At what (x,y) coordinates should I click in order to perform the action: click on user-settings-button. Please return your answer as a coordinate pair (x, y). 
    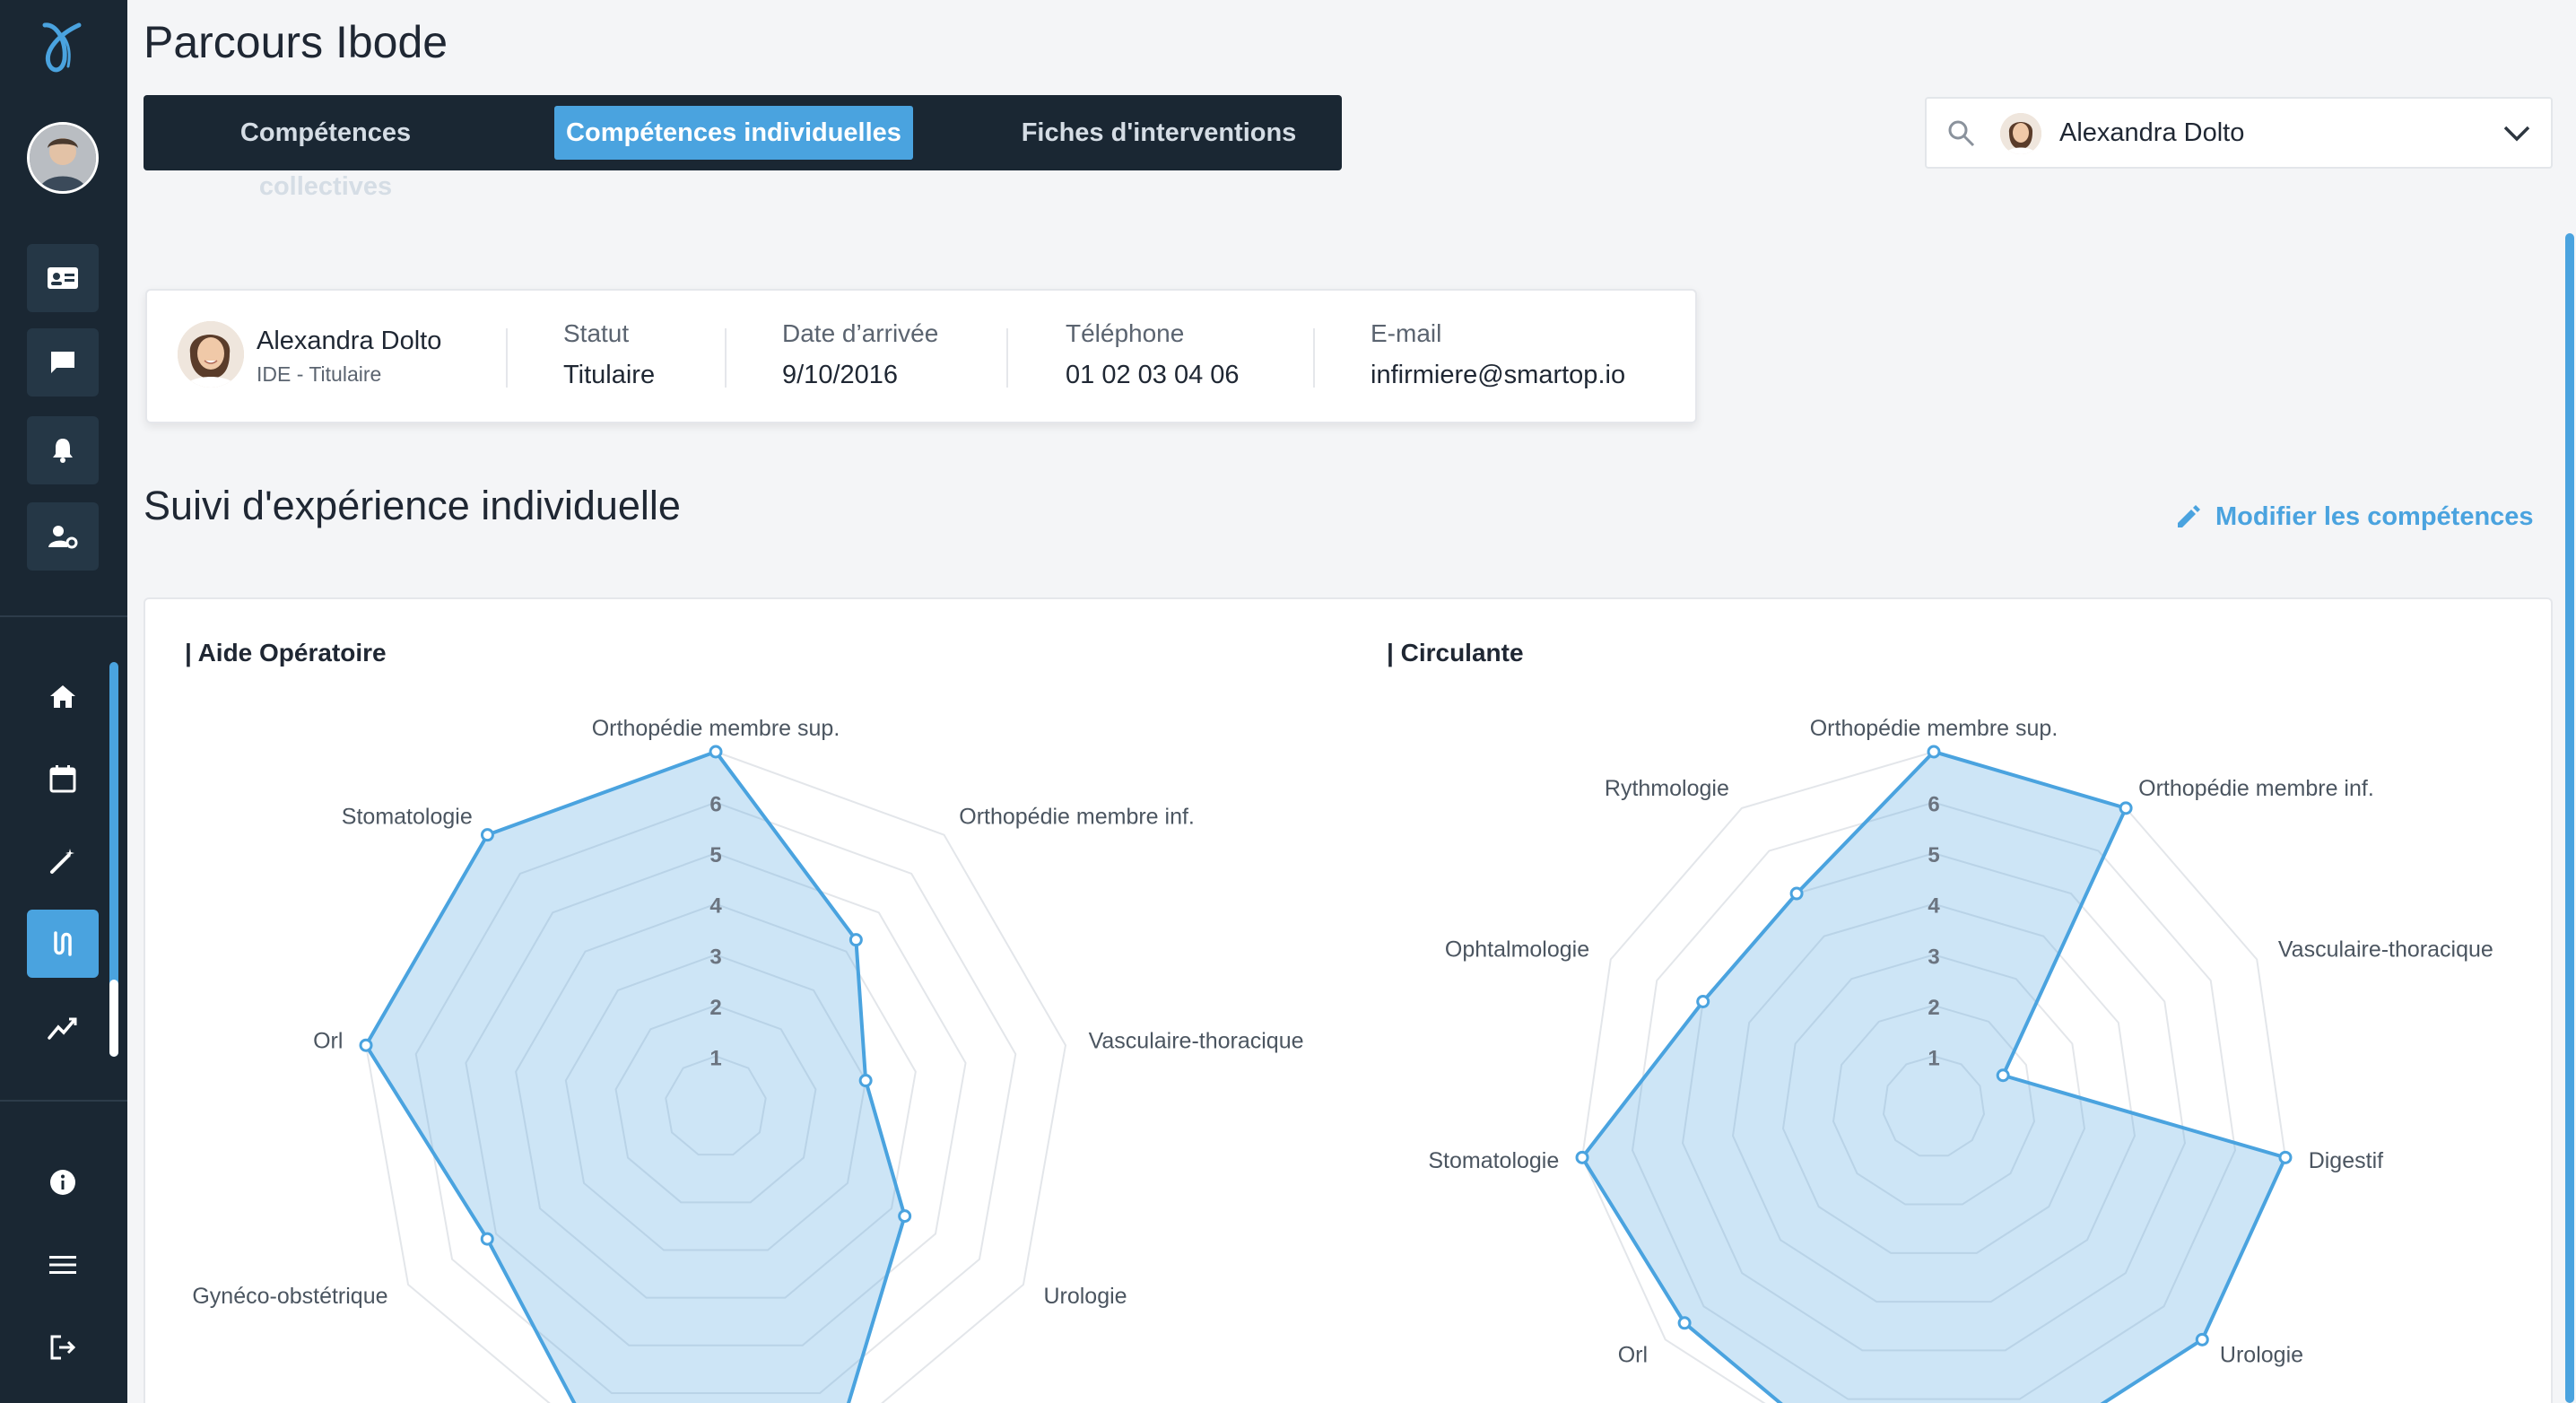
    Looking at the image, I should click on (63, 536).